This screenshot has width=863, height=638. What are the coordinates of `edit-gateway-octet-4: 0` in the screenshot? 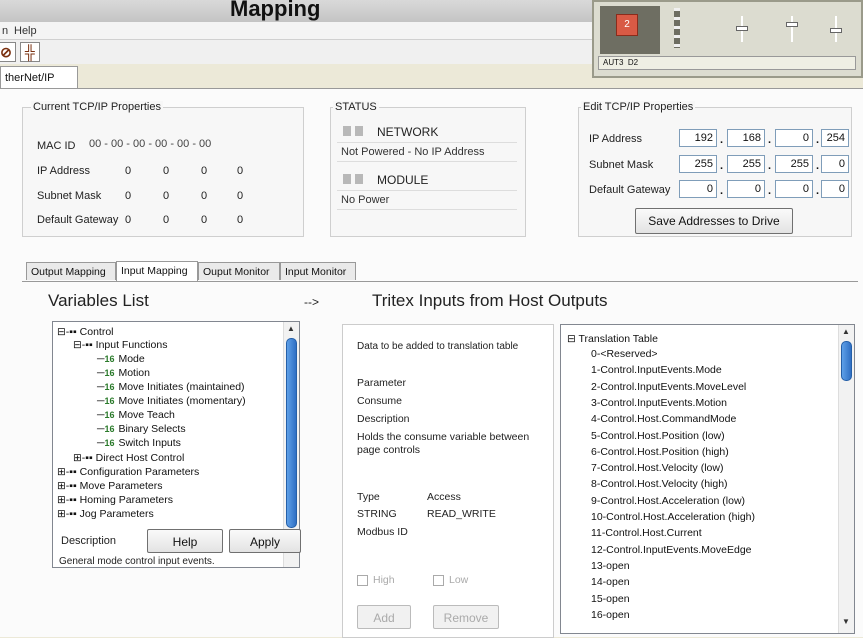 It's located at (835, 189).